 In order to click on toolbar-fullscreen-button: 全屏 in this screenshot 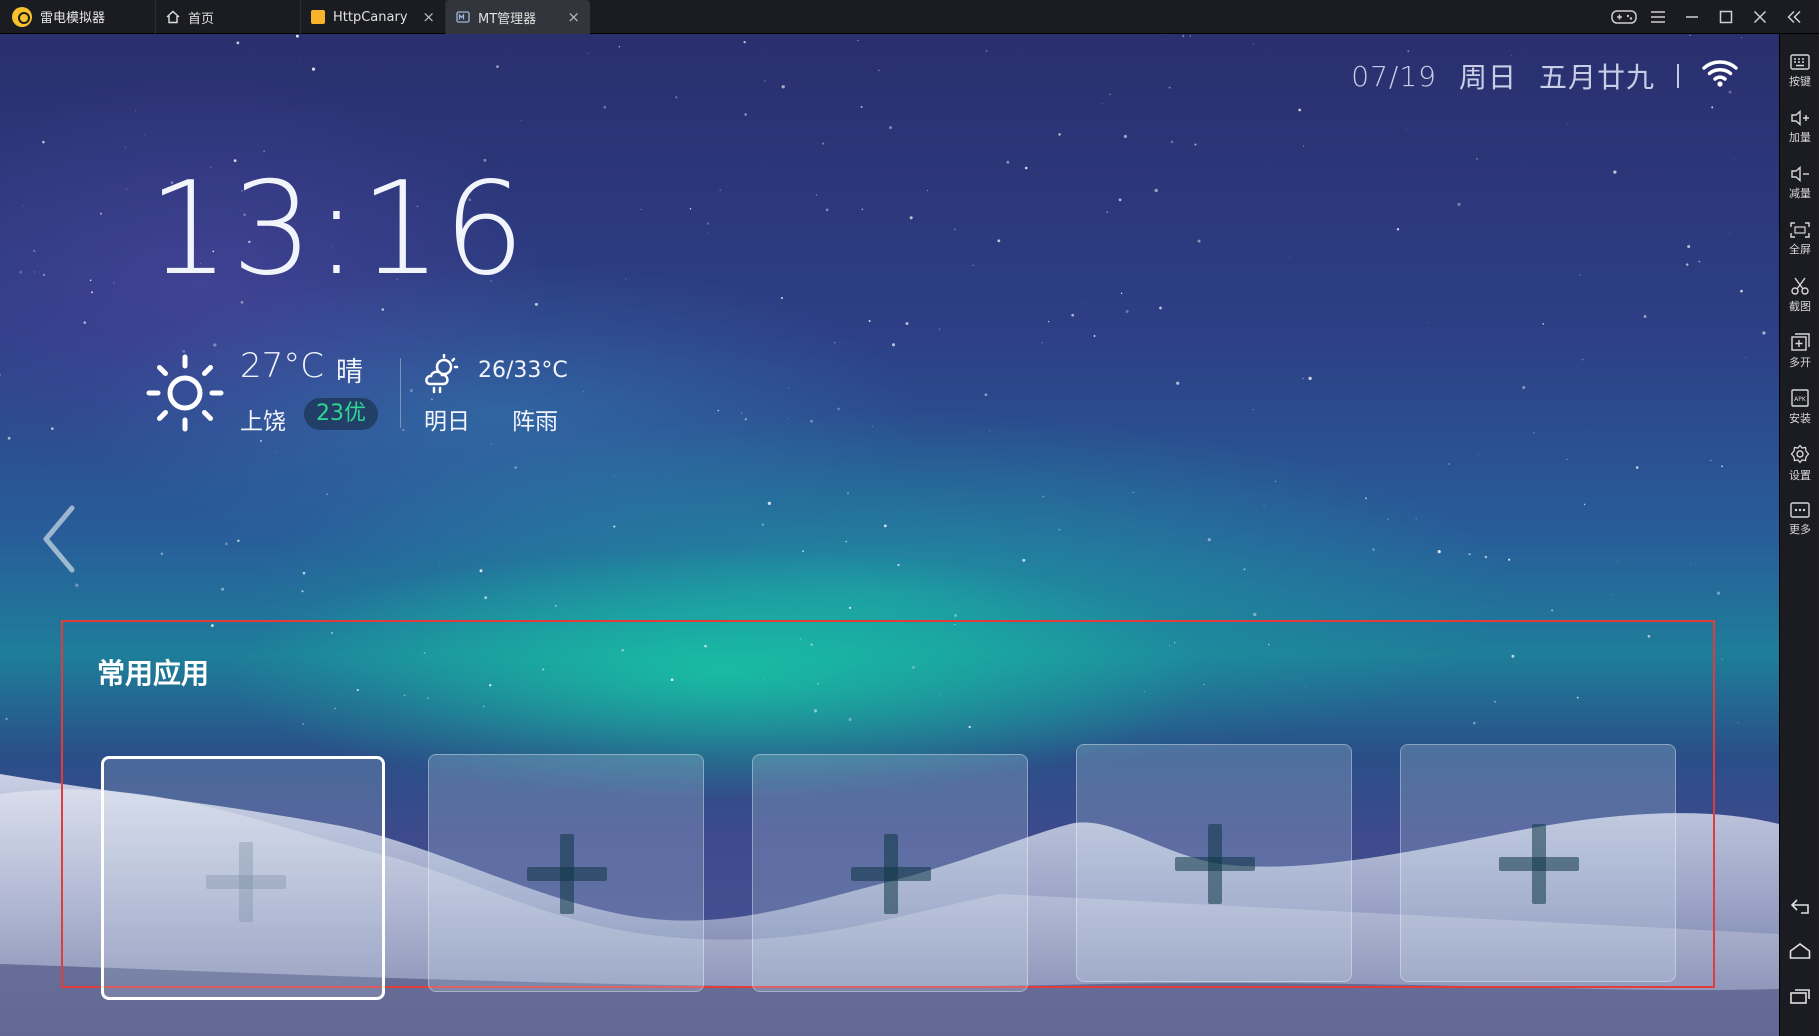, I will do `click(1799, 239)`.